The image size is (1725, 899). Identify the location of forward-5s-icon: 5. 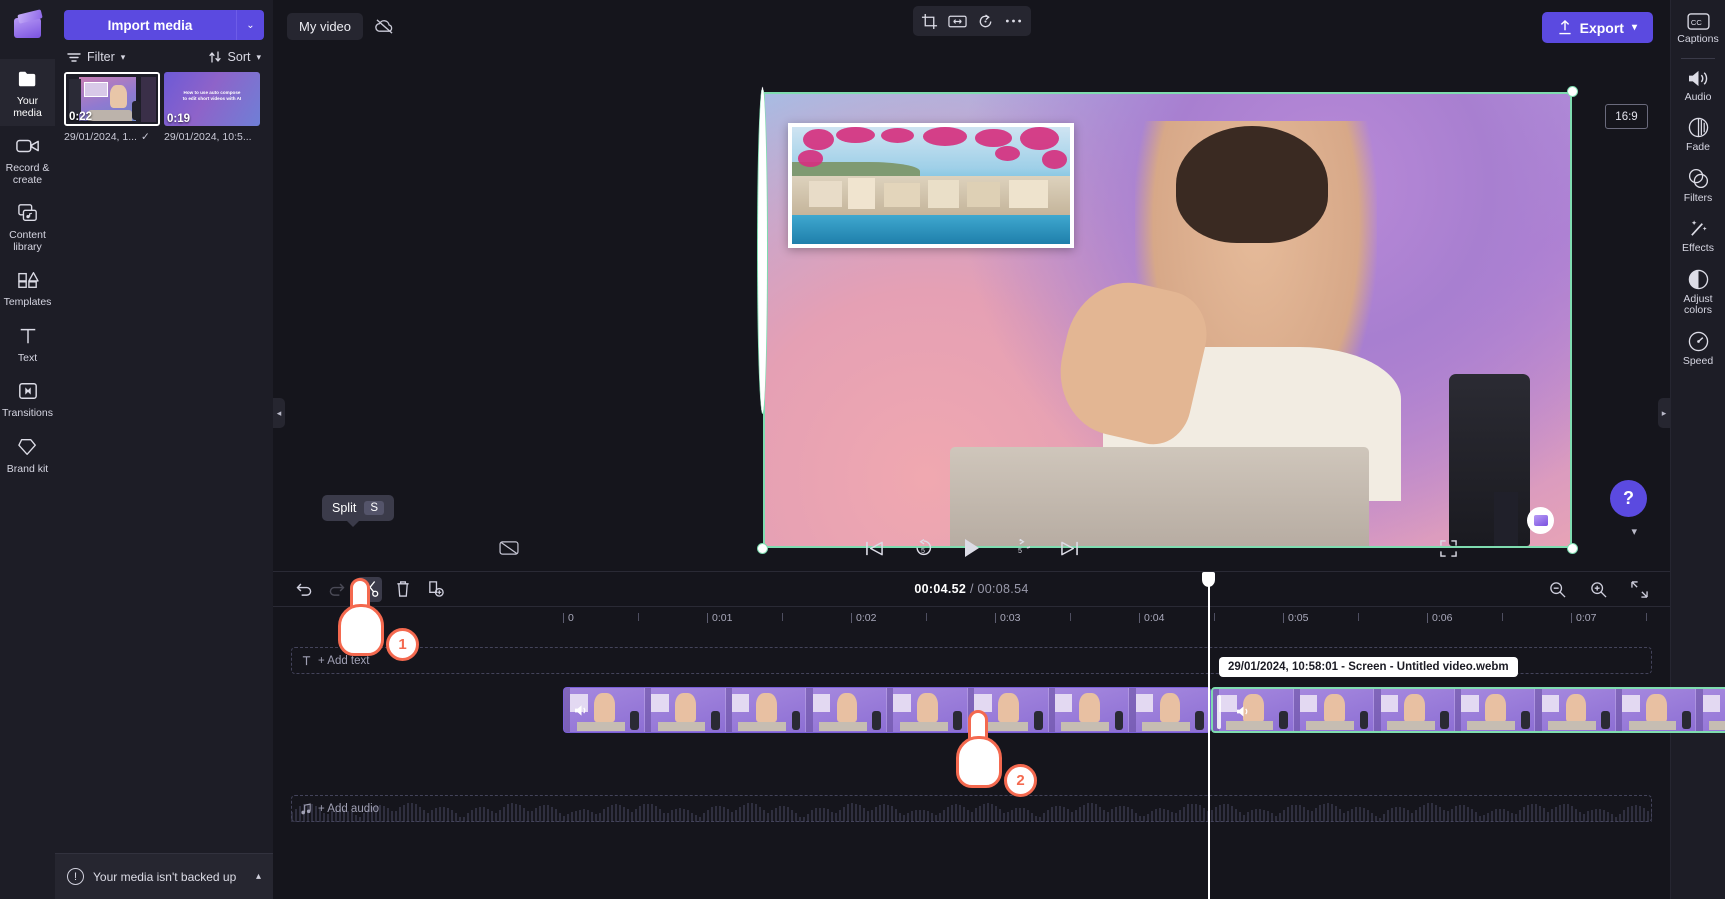
(1020, 548).